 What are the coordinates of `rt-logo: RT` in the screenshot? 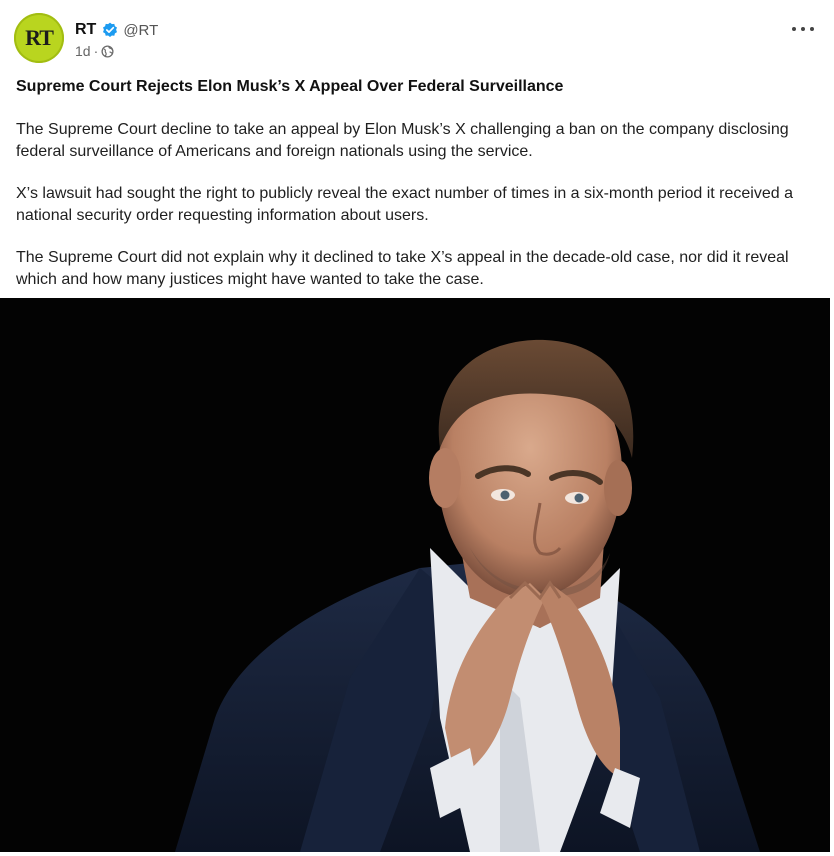 It's located at (39, 37).